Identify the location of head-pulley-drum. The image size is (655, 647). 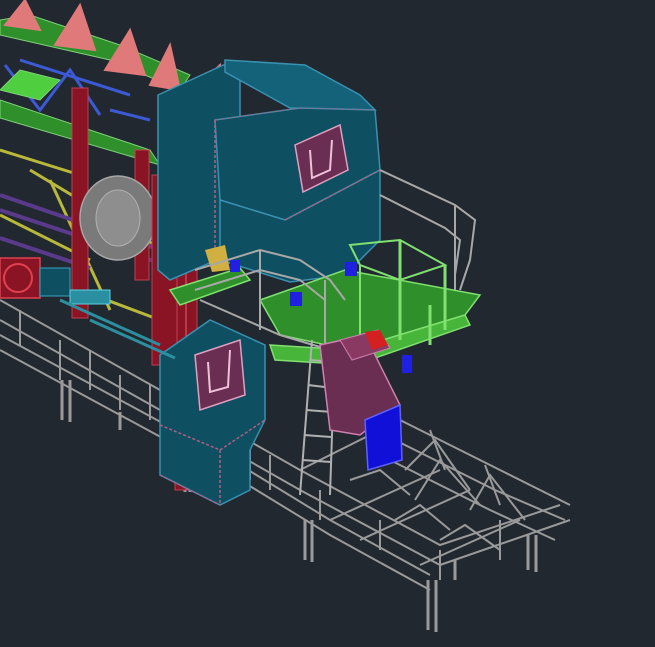
(118, 218).